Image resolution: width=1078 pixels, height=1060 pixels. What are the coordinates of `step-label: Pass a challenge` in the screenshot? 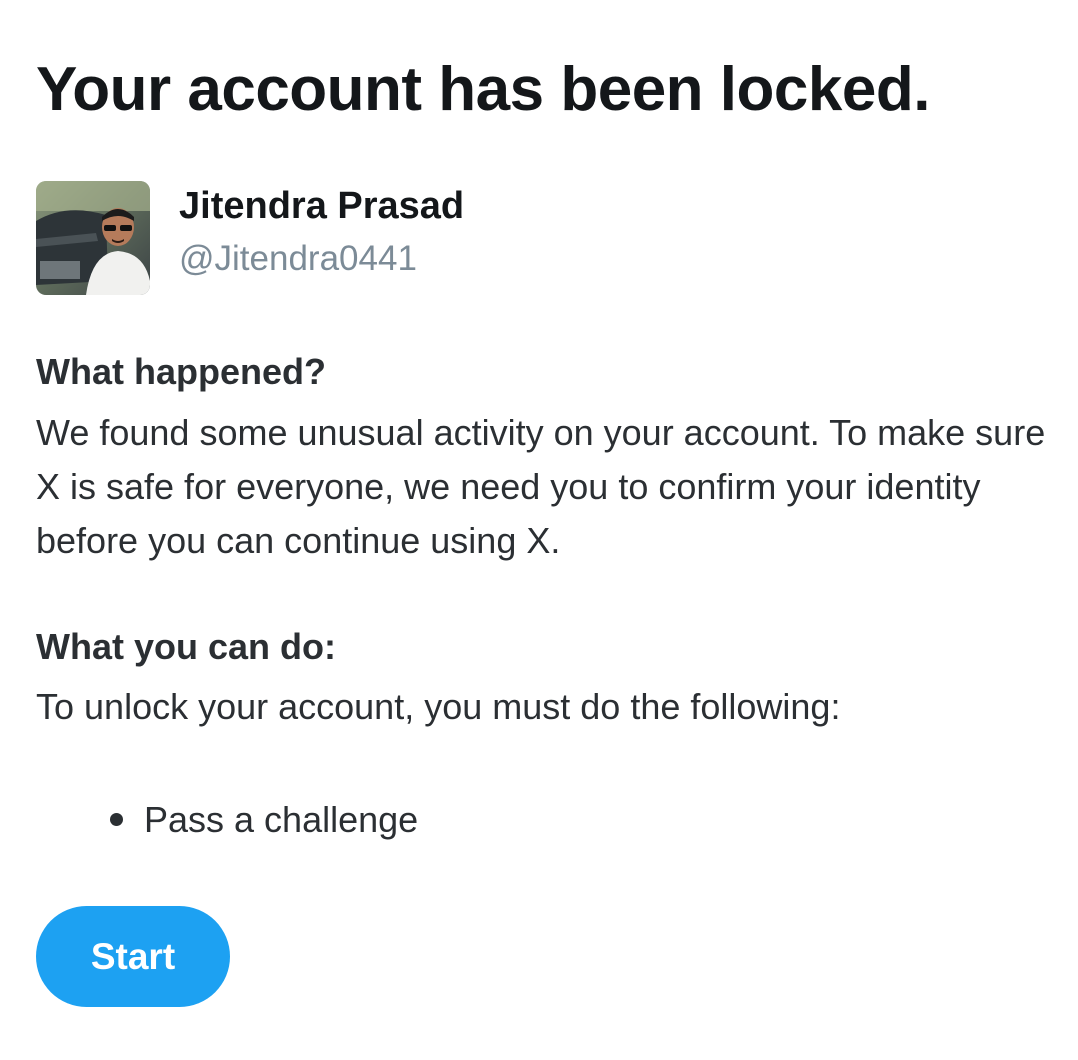 It's located at (281, 819).